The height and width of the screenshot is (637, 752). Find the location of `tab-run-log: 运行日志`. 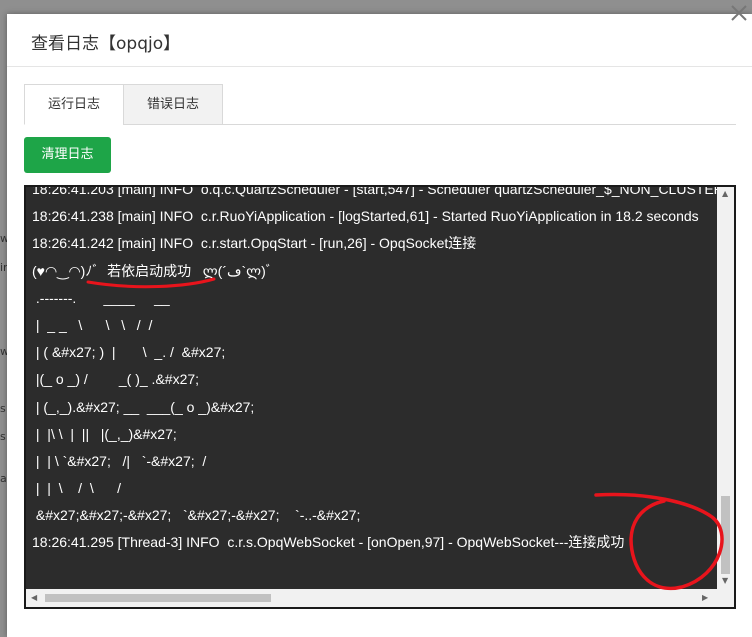

tab-run-log: 运行日志 is located at coordinates (74, 104).